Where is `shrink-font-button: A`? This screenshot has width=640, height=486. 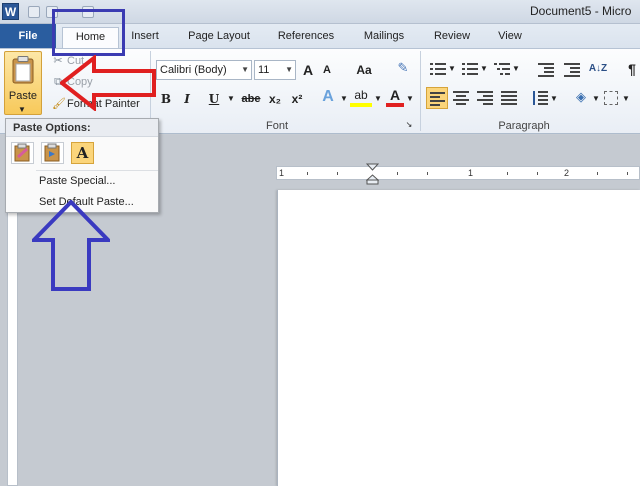 shrink-font-button: A is located at coordinates (327, 70).